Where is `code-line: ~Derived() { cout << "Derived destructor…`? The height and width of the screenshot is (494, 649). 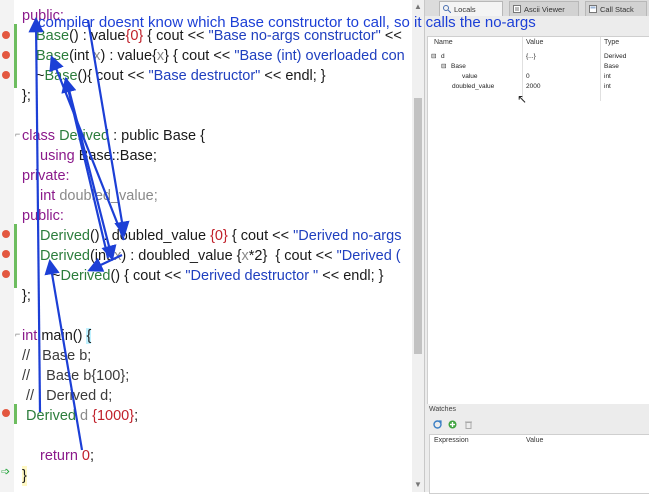 code-line: ~Derived() { cout << "Derived destructor… is located at coordinates (218, 276).